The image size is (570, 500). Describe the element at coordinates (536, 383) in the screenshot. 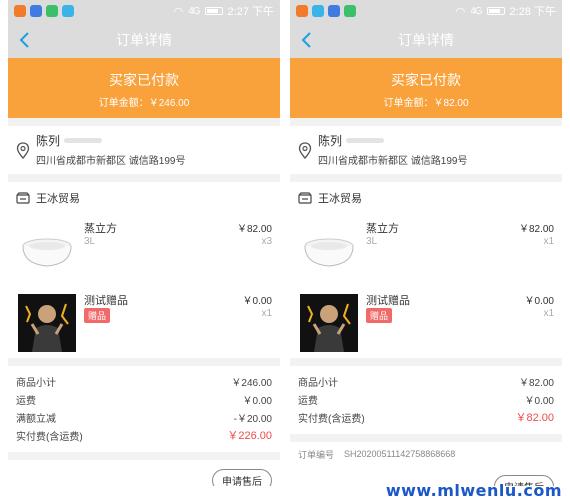

I see `summary-value: ￥82.00` at that location.